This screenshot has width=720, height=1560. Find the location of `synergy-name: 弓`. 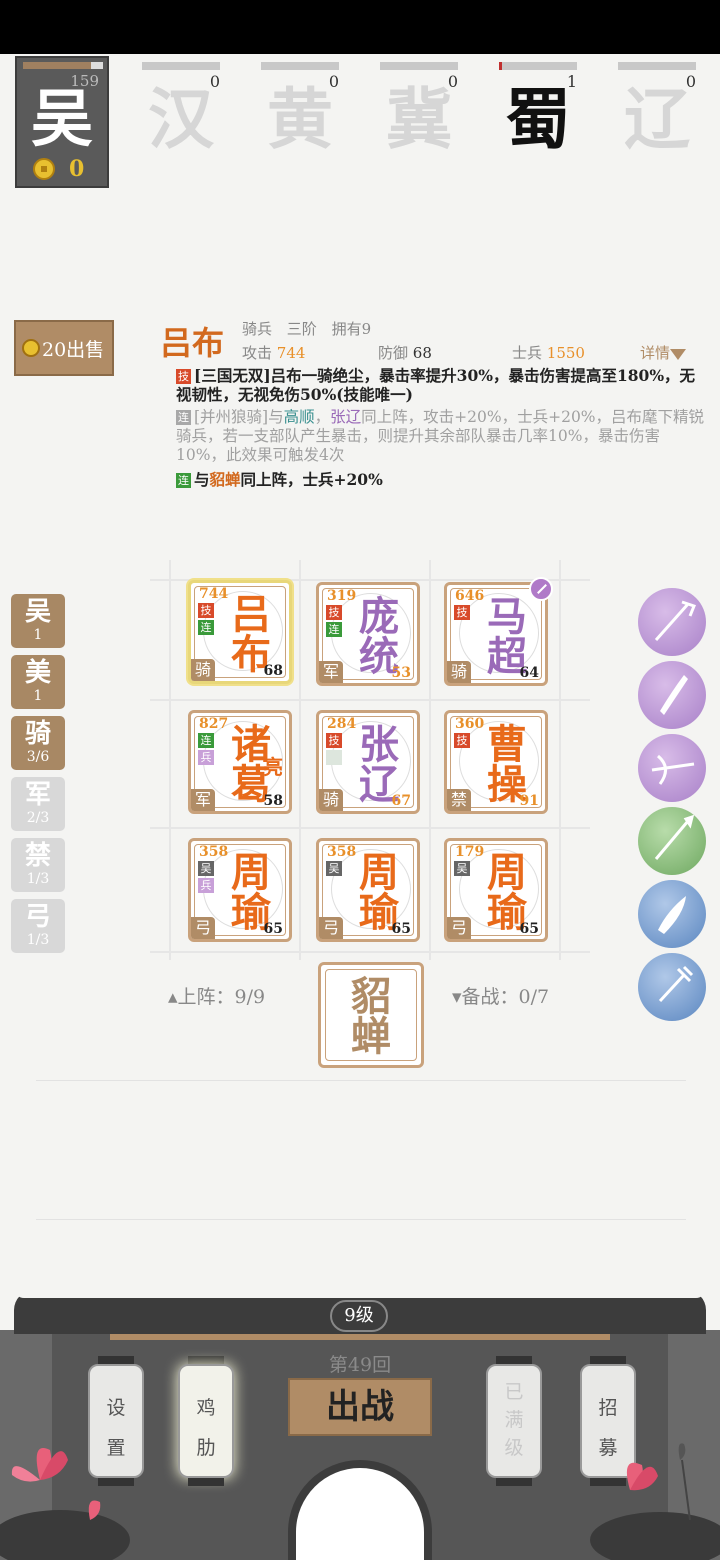

synergy-name: 弓 is located at coordinates (37, 917).